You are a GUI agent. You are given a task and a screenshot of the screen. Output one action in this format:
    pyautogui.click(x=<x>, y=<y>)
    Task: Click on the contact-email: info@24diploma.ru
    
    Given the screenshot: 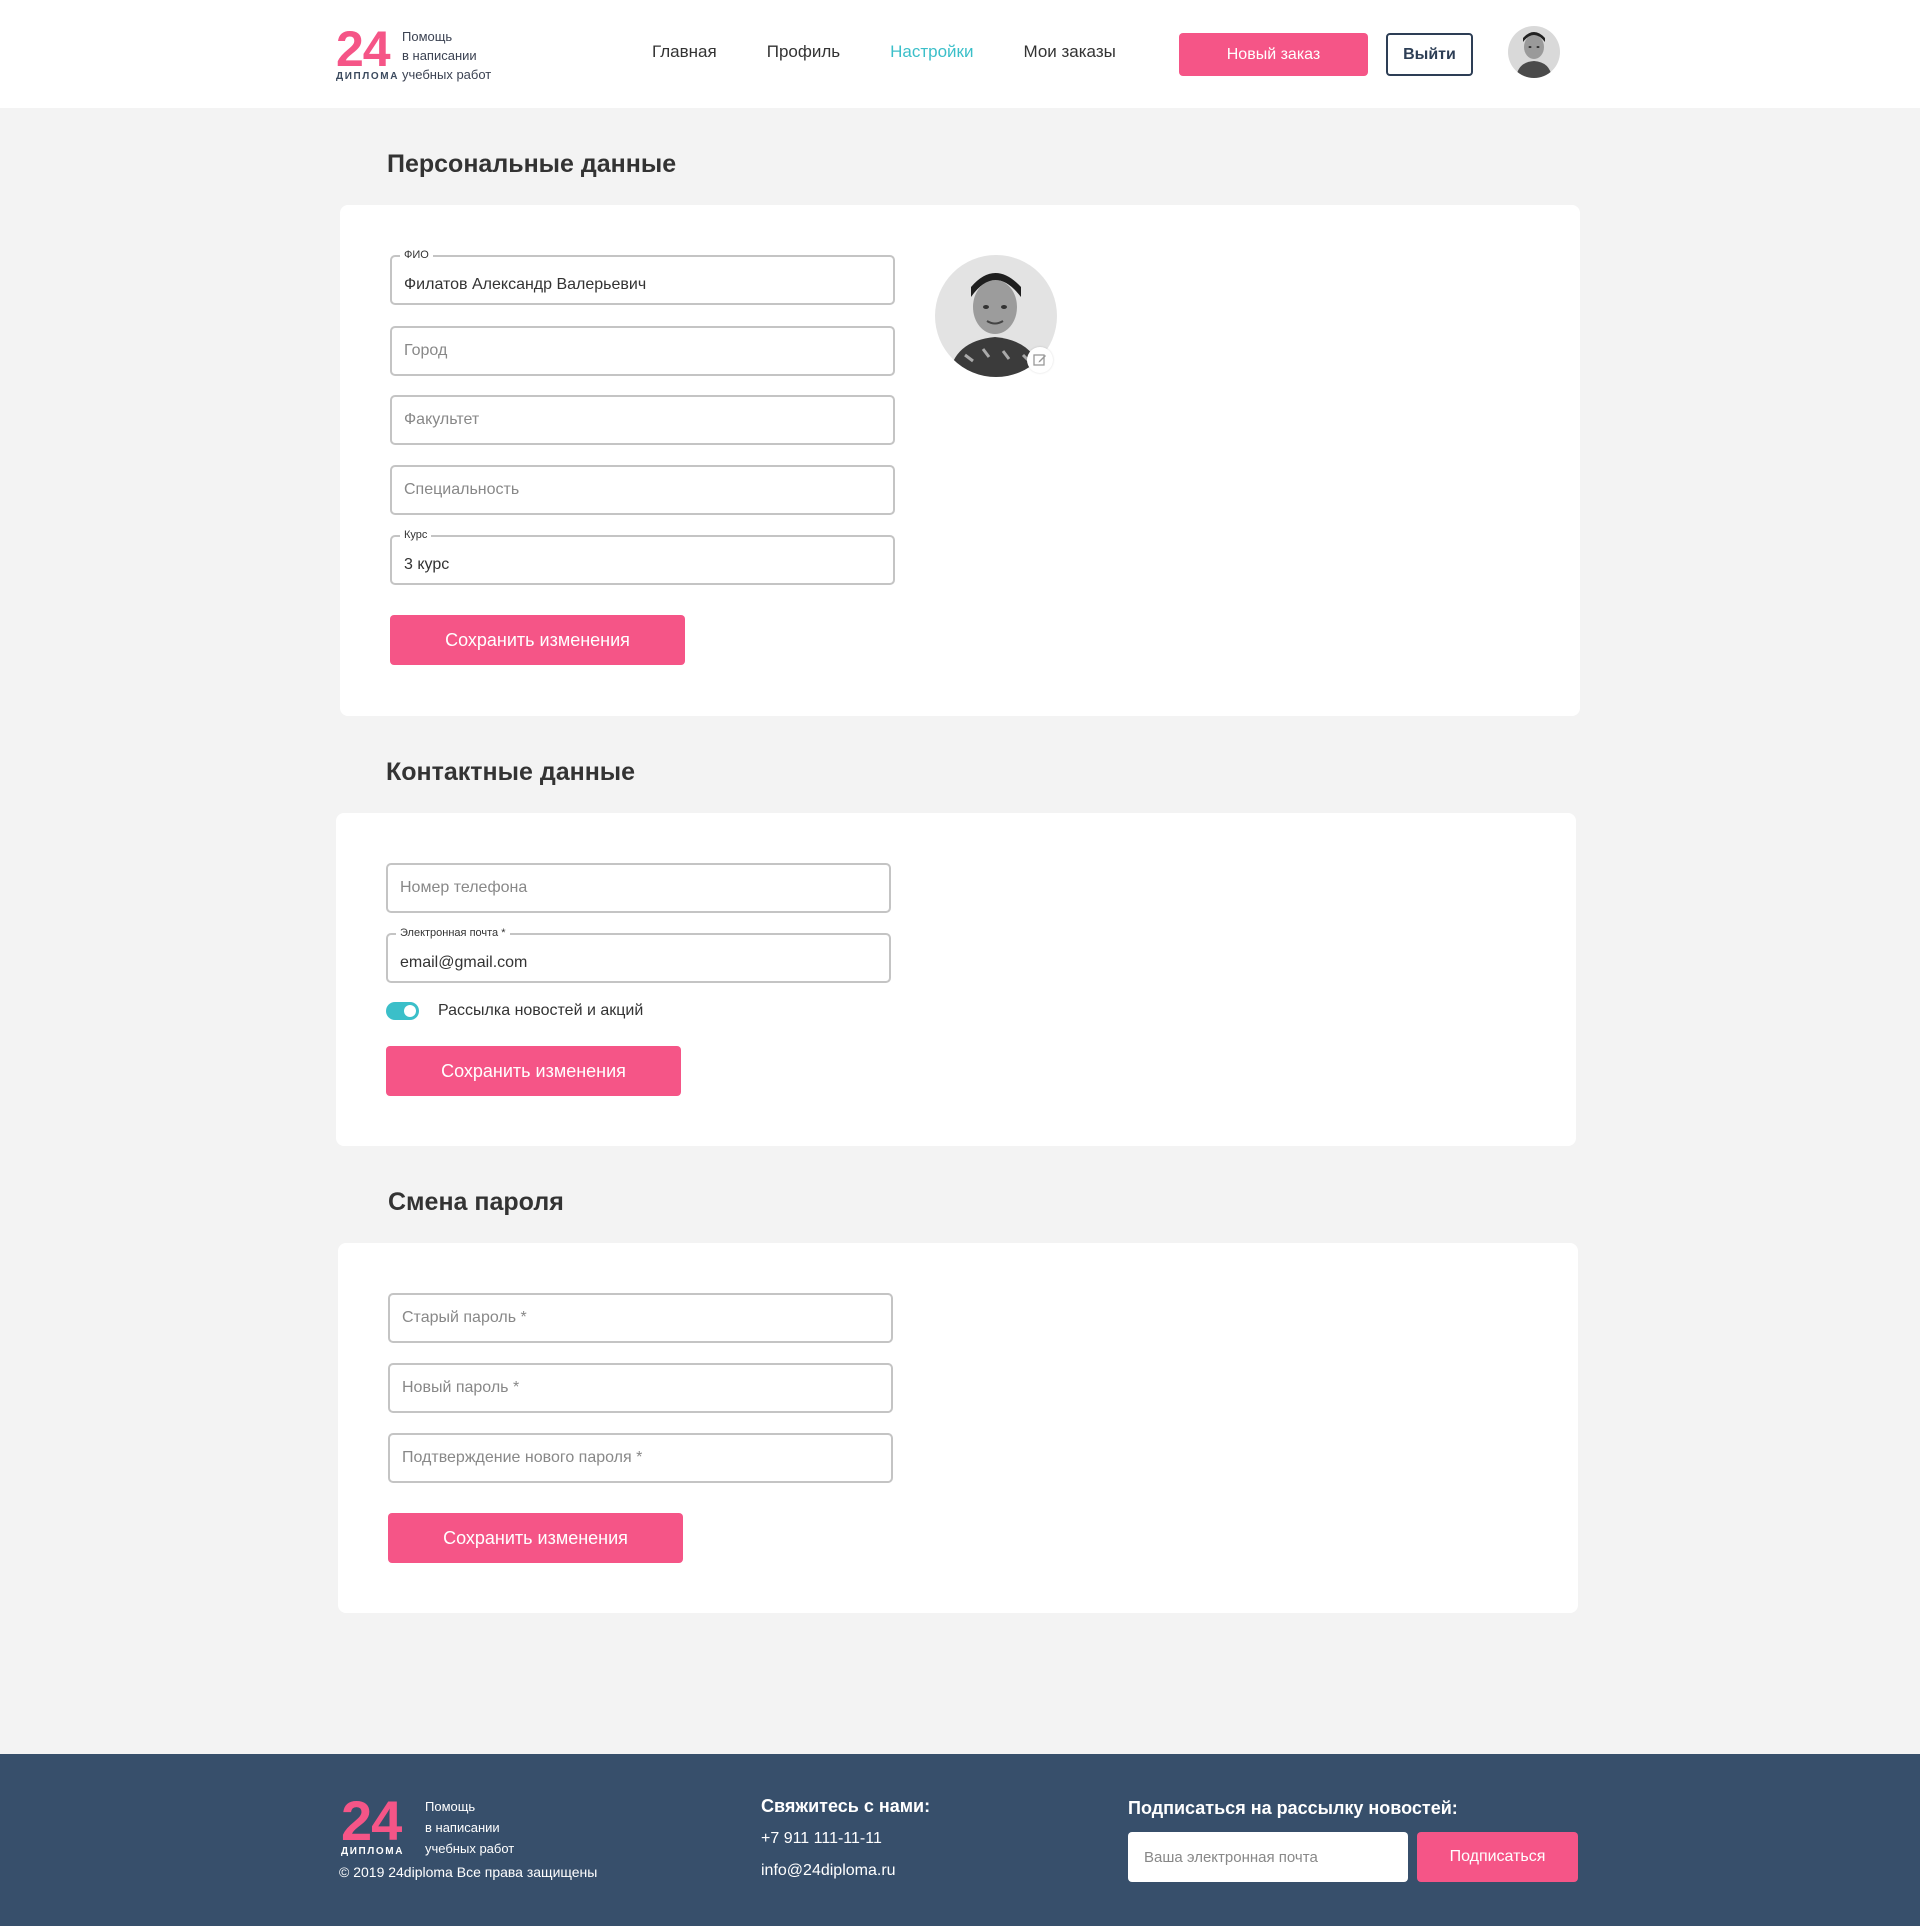 What is the action you would take?
    pyautogui.click(x=828, y=1871)
    